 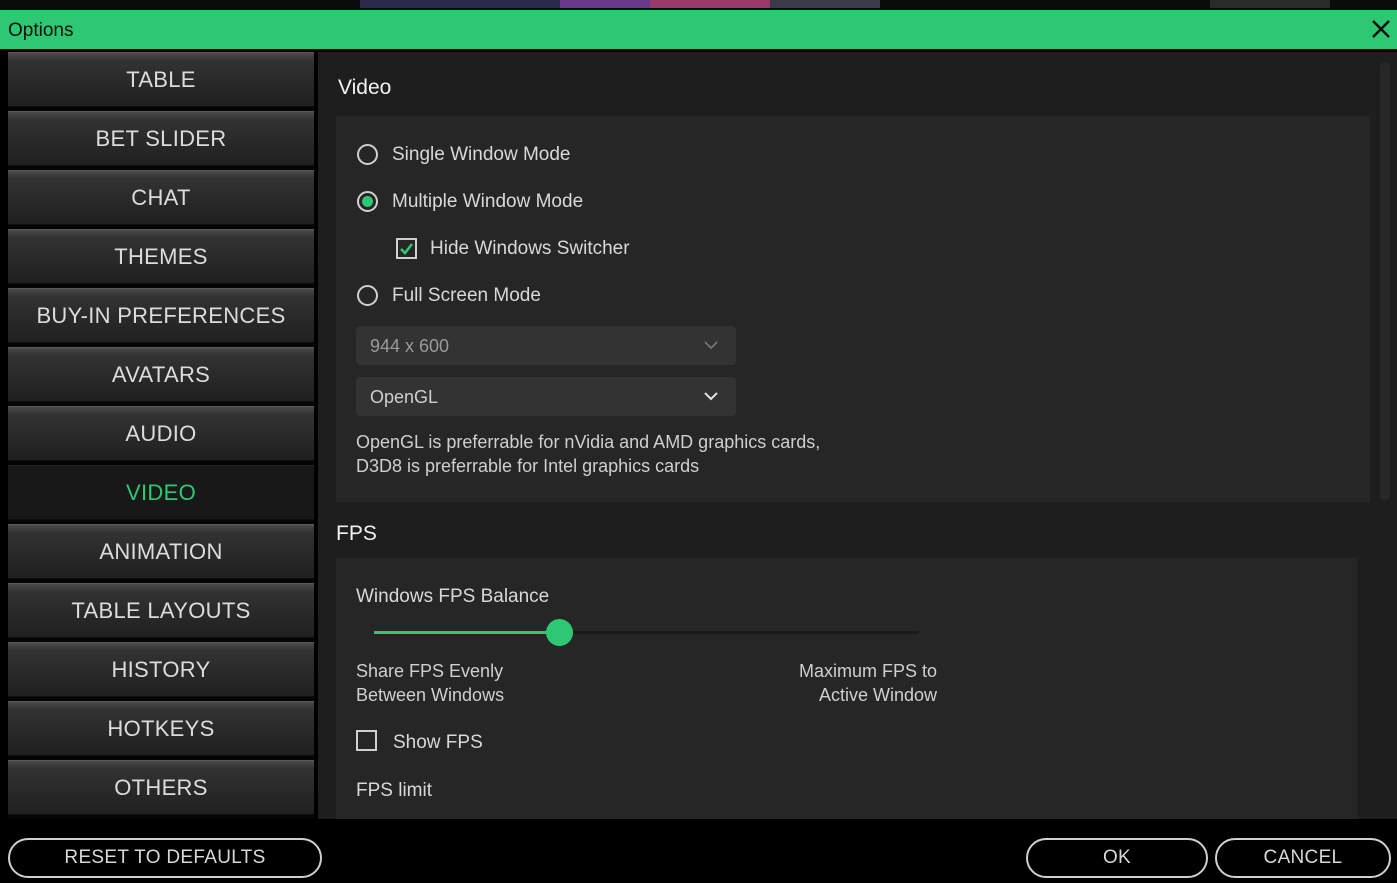 What do you see at coordinates (365, 87) in the screenshot?
I see `video-section-title: Video` at bounding box center [365, 87].